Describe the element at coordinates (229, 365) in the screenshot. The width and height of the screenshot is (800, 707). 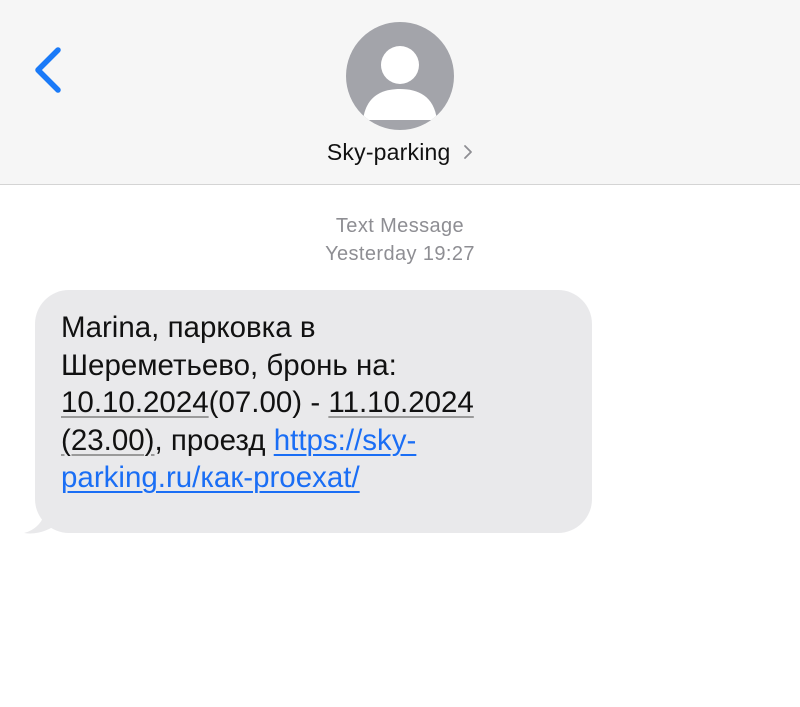
I see `message-line: Шереметьево, бронь на:` at that location.